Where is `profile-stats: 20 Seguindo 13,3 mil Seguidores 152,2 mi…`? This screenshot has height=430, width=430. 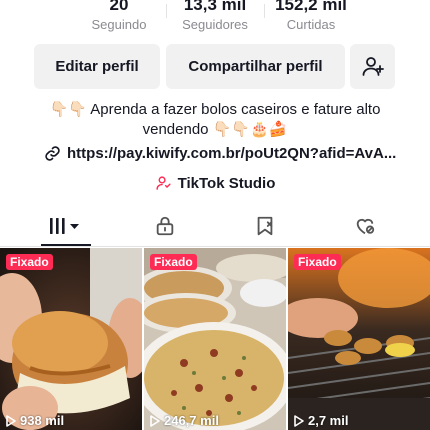
profile-stats: 20 Seguindo 13,3 mil Seguidores 152,2 mi… is located at coordinates (215, 20).